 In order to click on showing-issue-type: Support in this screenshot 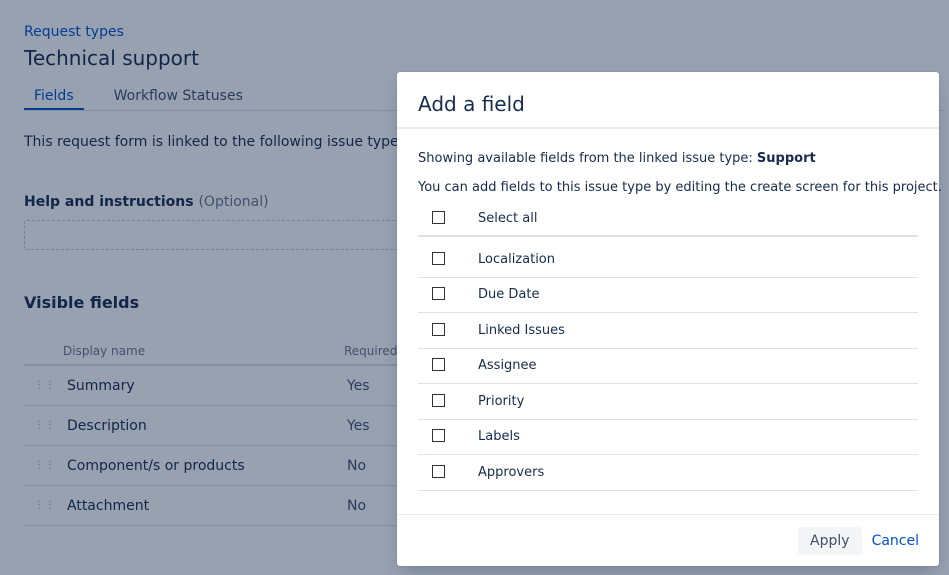, I will do `click(786, 158)`.